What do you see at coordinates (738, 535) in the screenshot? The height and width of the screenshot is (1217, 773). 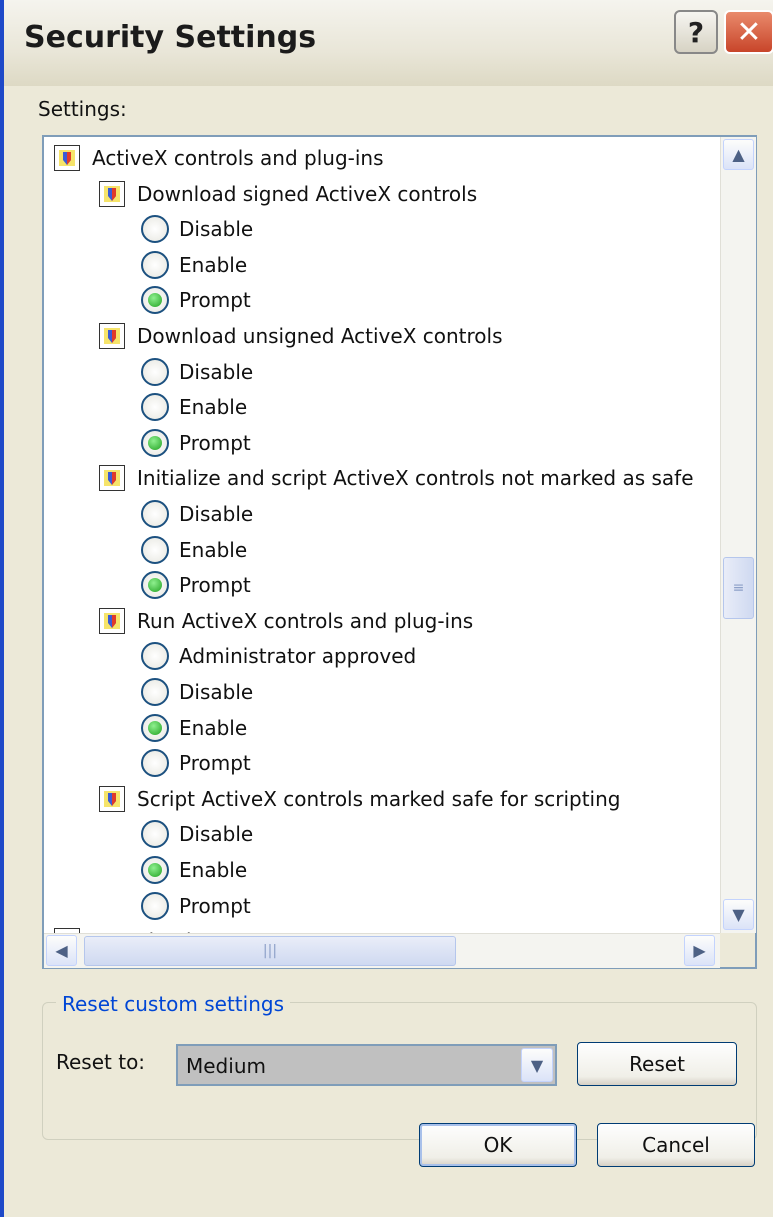 I see `vertical-scrollbar: ▲ ≡ ▼` at bounding box center [738, 535].